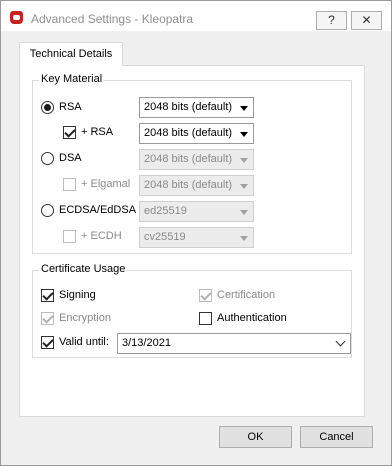  Describe the element at coordinates (252, 318) in the screenshot. I see `authentication-label: Authentication` at that location.